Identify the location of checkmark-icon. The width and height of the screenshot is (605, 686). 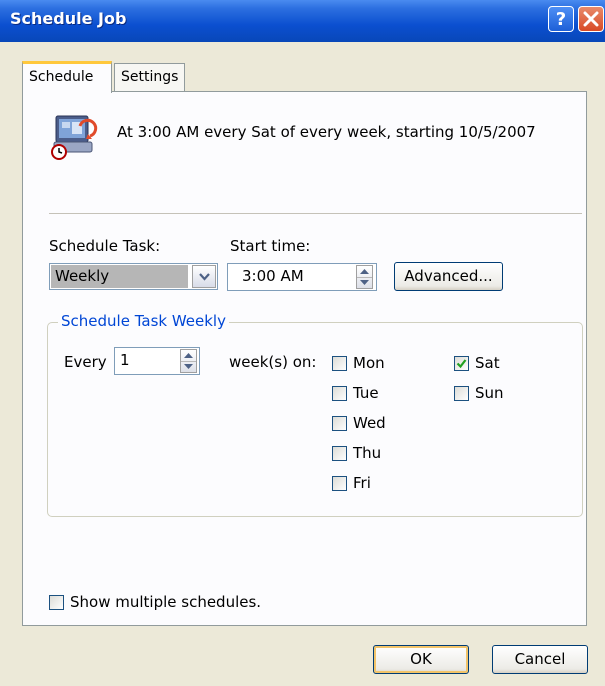
(461, 364).